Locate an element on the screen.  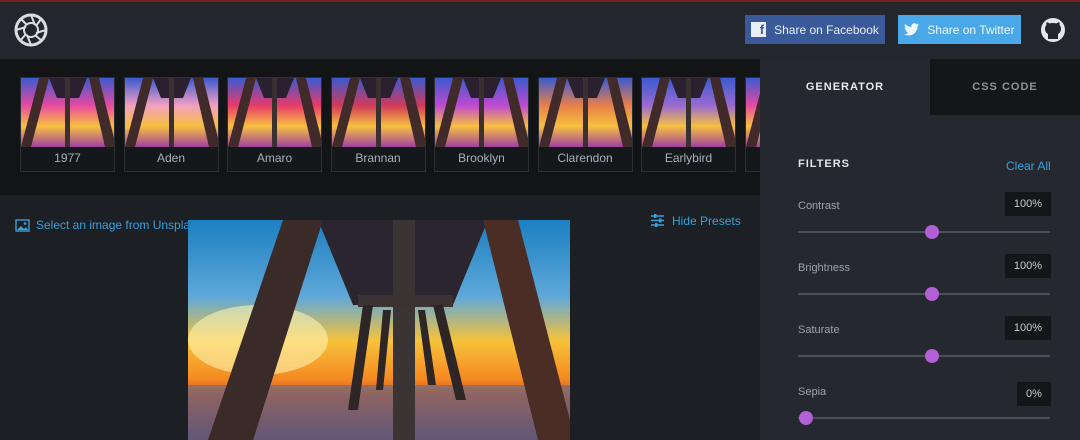
aperture-logo-icon is located at coordinates (31, 30).